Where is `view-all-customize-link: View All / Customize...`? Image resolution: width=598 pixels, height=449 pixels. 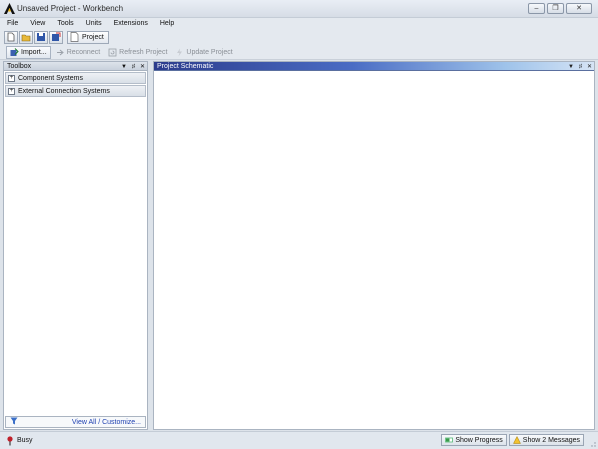 view-all-customize-link: View All / Customize... is located at coordinates (106, 422).